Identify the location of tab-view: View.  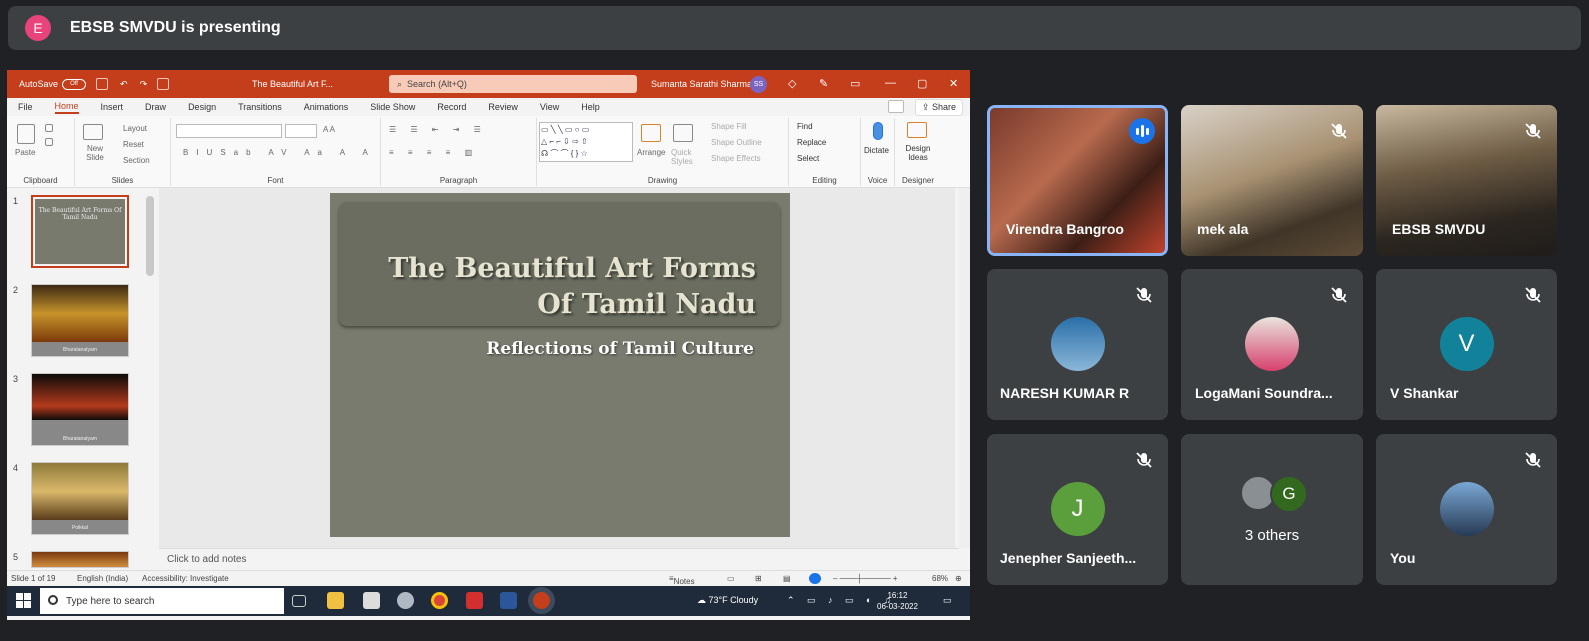
(549, 107).